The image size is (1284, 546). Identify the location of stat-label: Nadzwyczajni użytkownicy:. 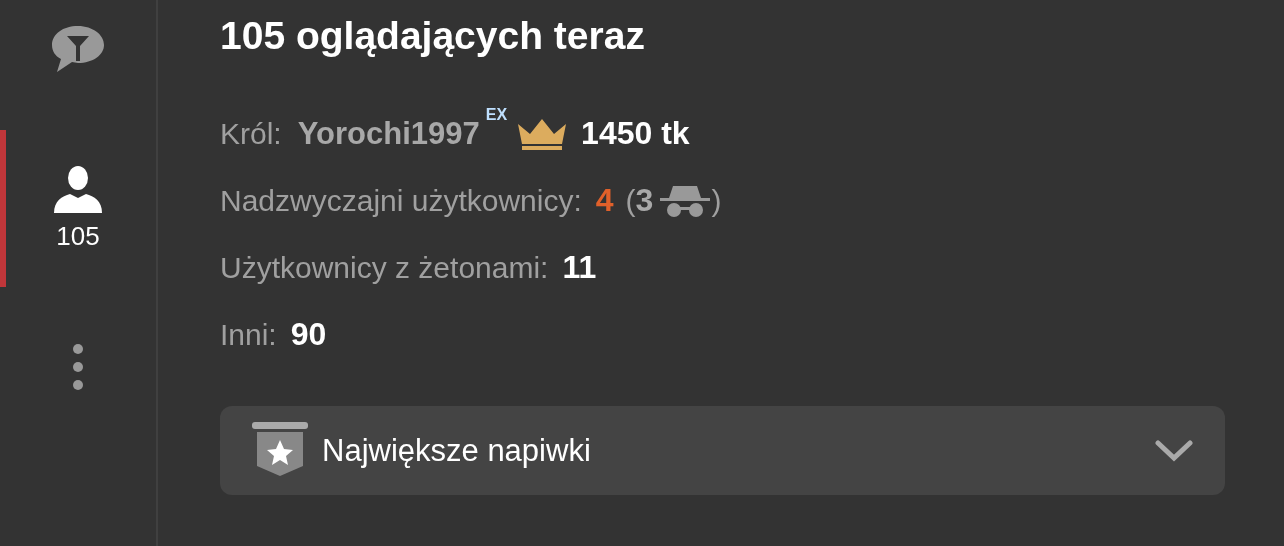
(401, 200).